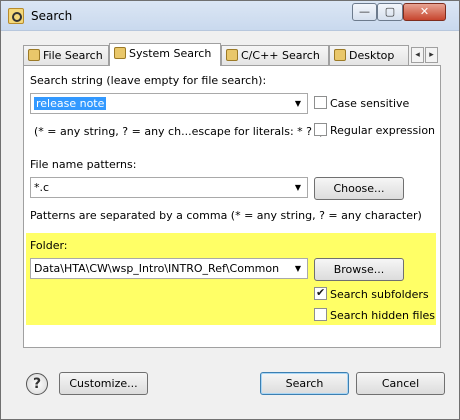  I want to click on tab-desktop: Desktop, so click(369, 55).